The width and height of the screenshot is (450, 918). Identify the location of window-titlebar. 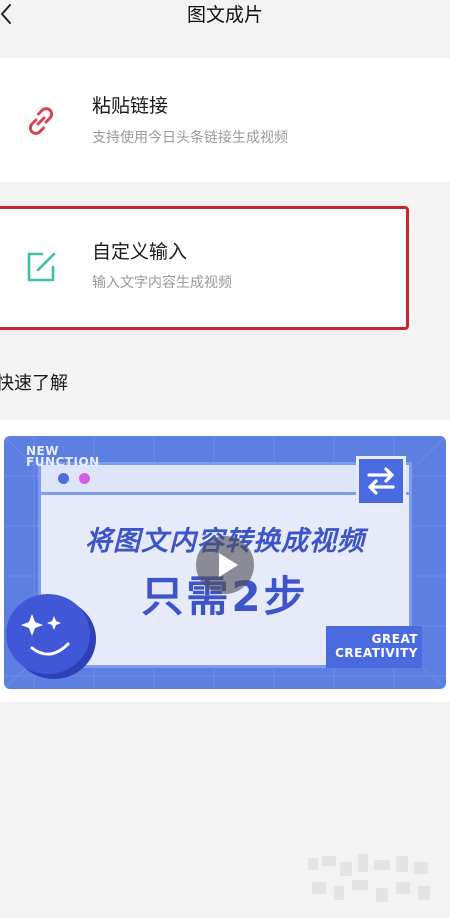
(225, 480).